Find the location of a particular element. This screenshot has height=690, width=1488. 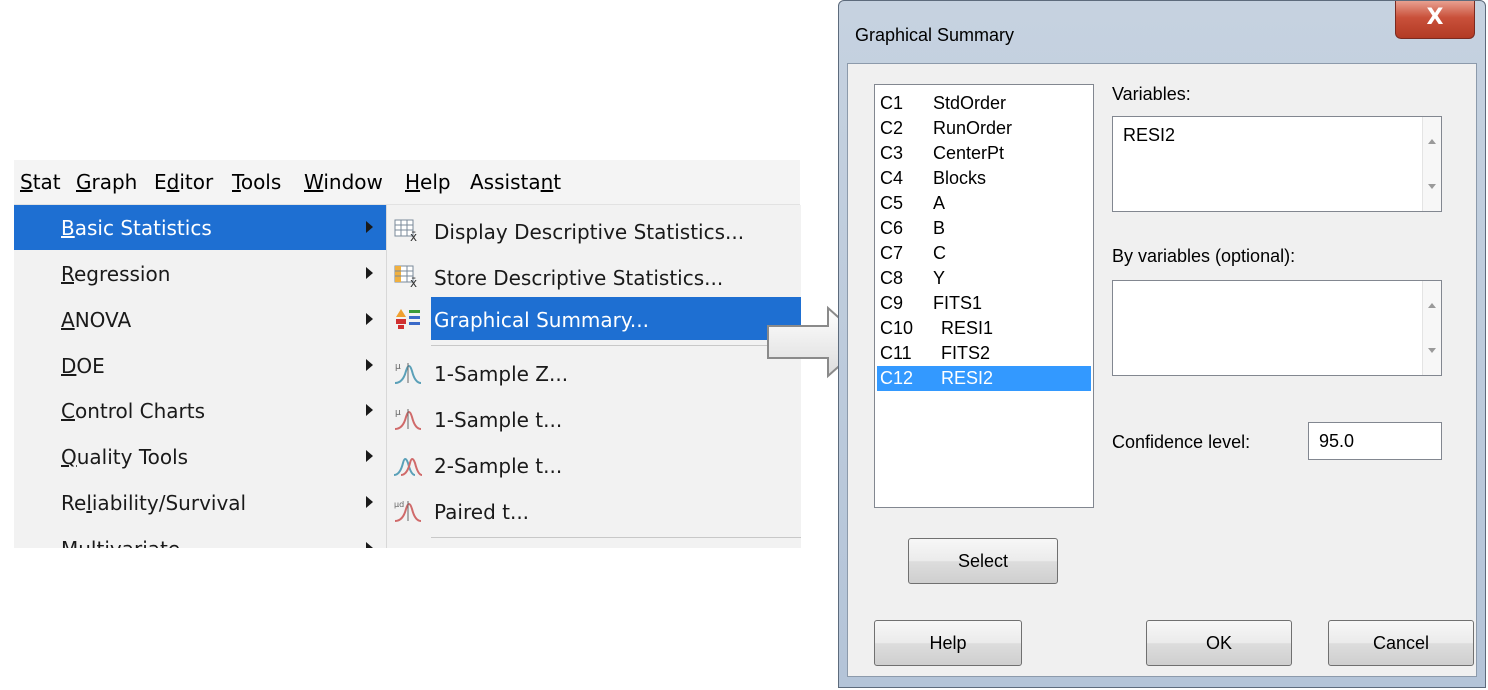

dialog-title: Graphical Summary is located at coordinates (935, 35).